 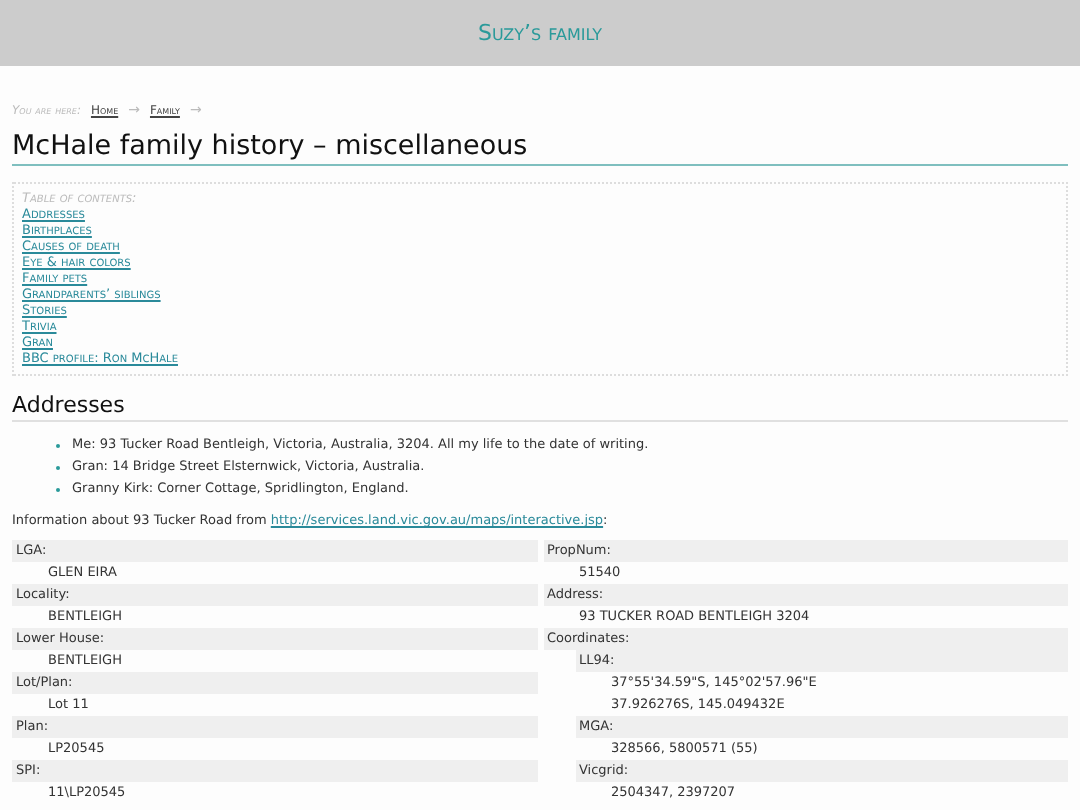 What do you see at coordinates (540, 33) in the screenshot?
I see `site-title: Suzy’s family` at bounding box center [540, 33].